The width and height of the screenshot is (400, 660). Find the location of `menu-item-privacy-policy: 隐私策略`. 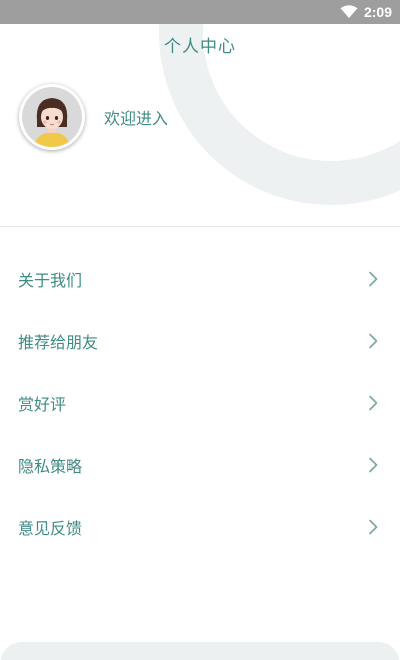

menu-item-privacy-policy: 隐私策略 is located at coordinates (200, 465).